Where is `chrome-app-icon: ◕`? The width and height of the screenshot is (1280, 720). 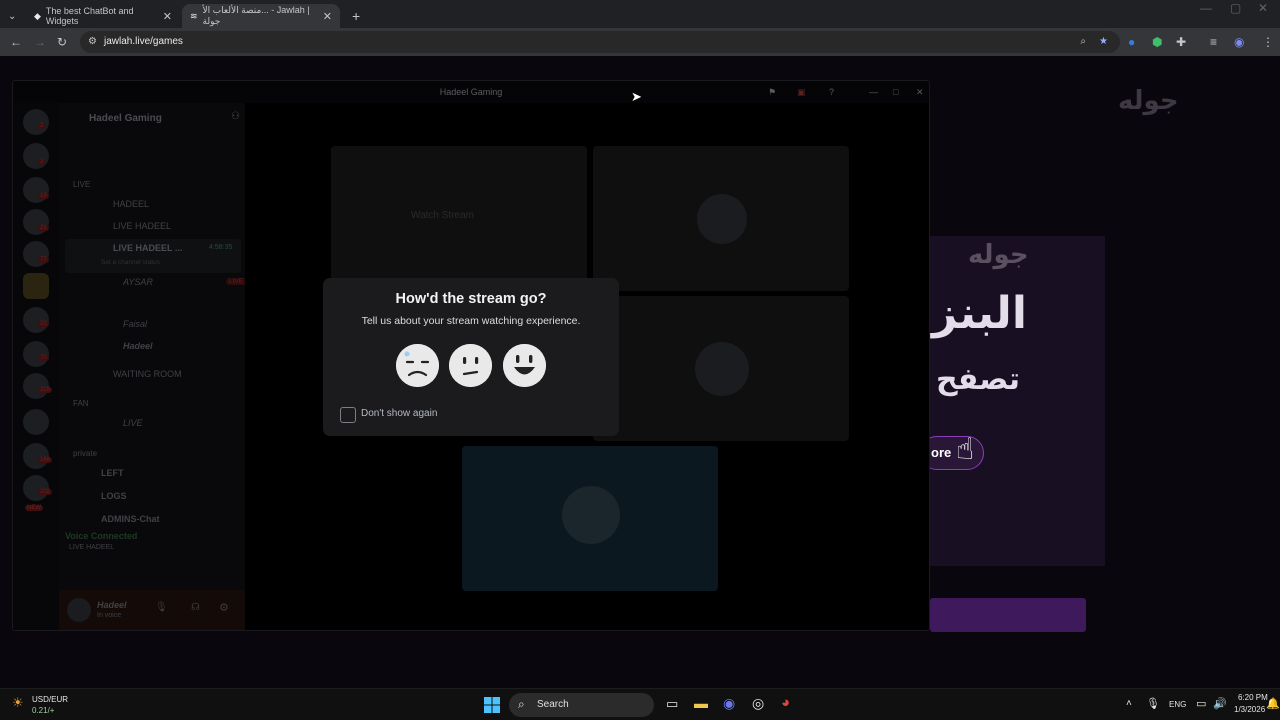 chrome-app-icon: ◕ is located at coordinates (785, 702).